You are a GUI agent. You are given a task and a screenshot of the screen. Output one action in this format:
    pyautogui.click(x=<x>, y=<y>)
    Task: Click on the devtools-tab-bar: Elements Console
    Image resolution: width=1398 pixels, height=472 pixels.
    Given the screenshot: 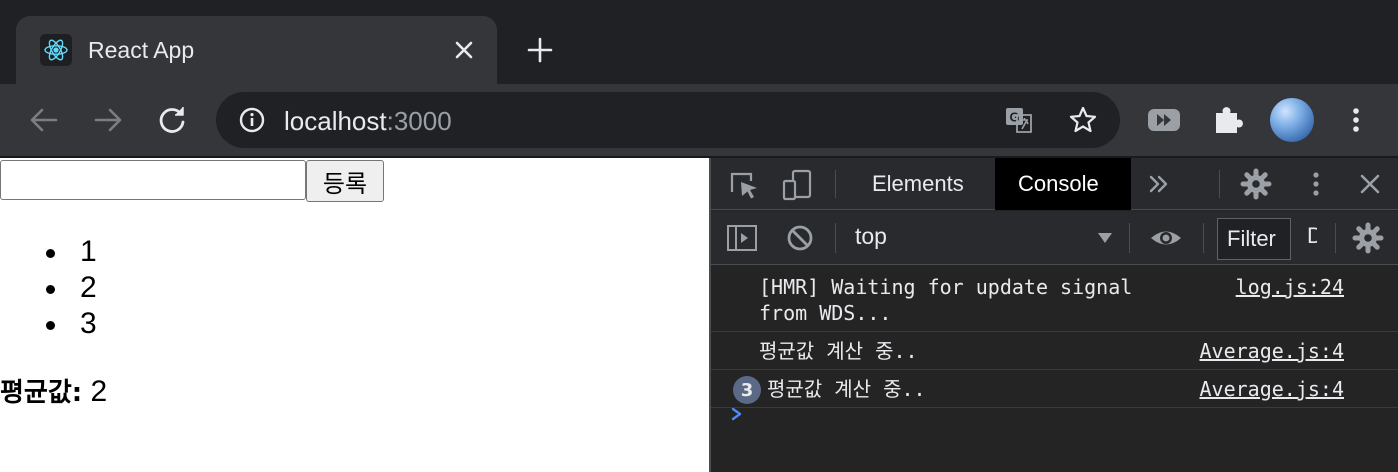 What is the action you would take?
    pyautogui.click(x=1054, y=184)
    